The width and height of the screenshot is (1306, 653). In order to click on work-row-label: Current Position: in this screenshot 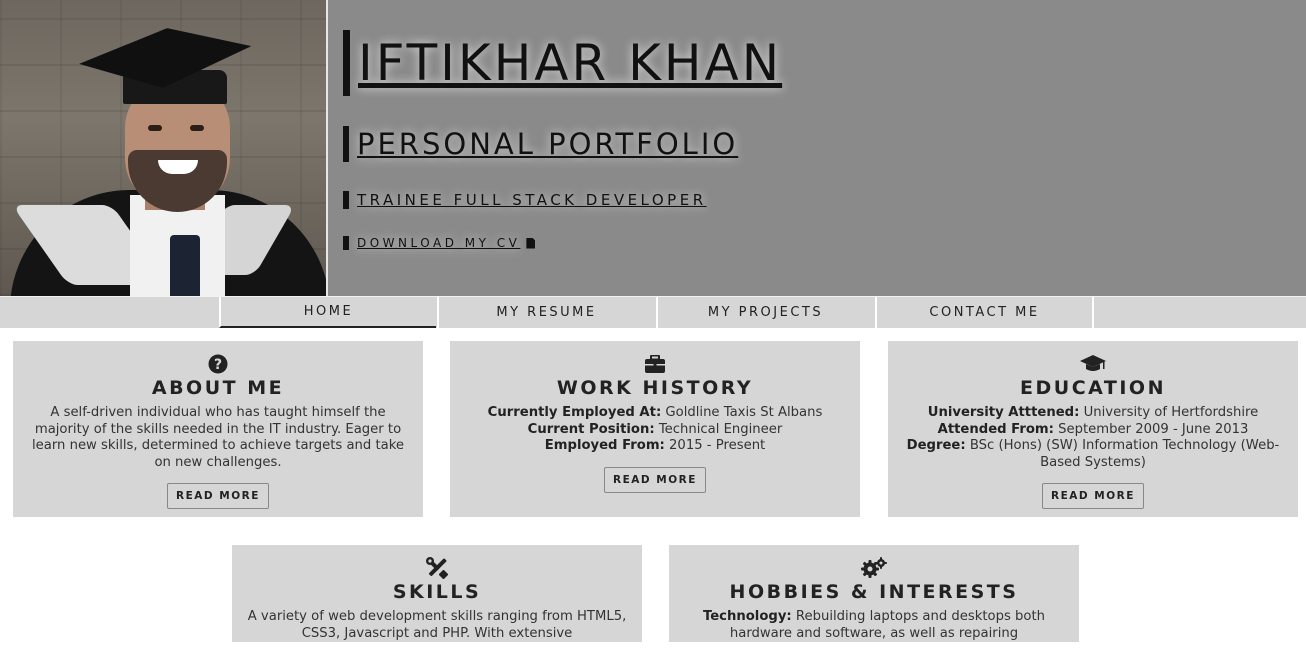, I will do `click(591, 429)`.